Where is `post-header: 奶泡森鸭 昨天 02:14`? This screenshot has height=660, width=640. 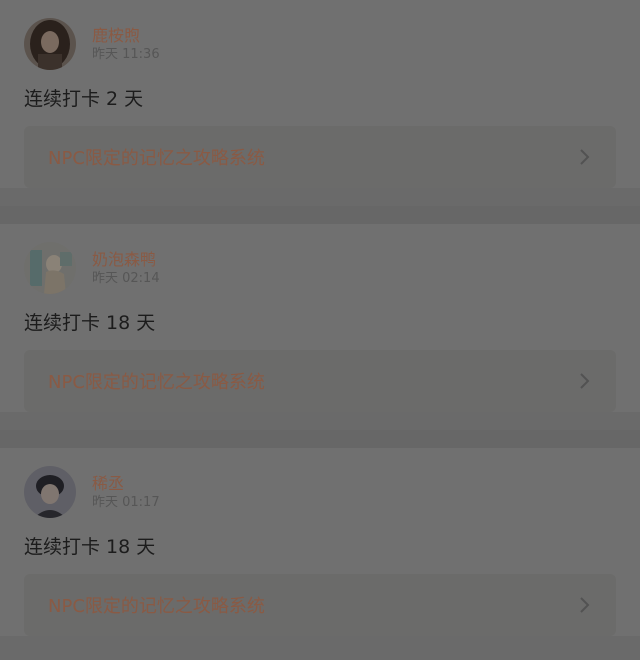 post-header: 奶泡森鸭 昨天 02:14 is located at coordinates (320, 268).